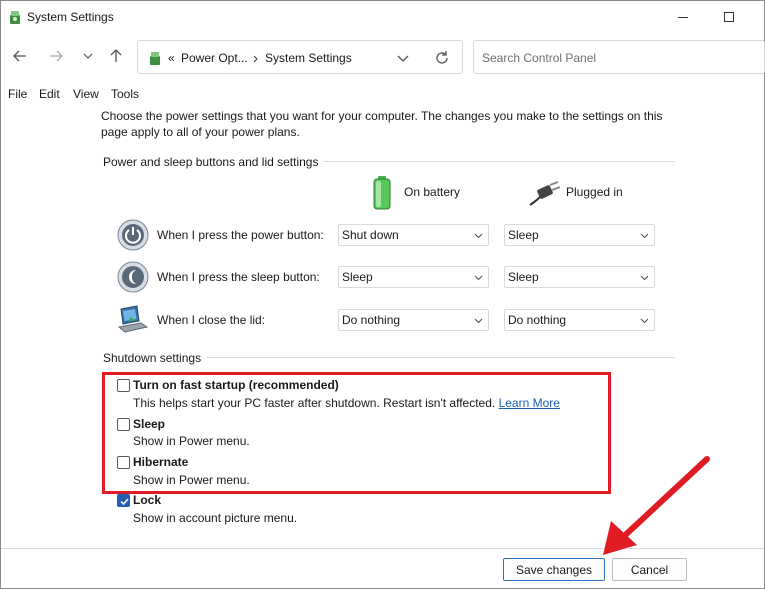  Describe the element at coordinates (554, 569) in the screenshot. I see `save-changes-button: Save changes` at that location.